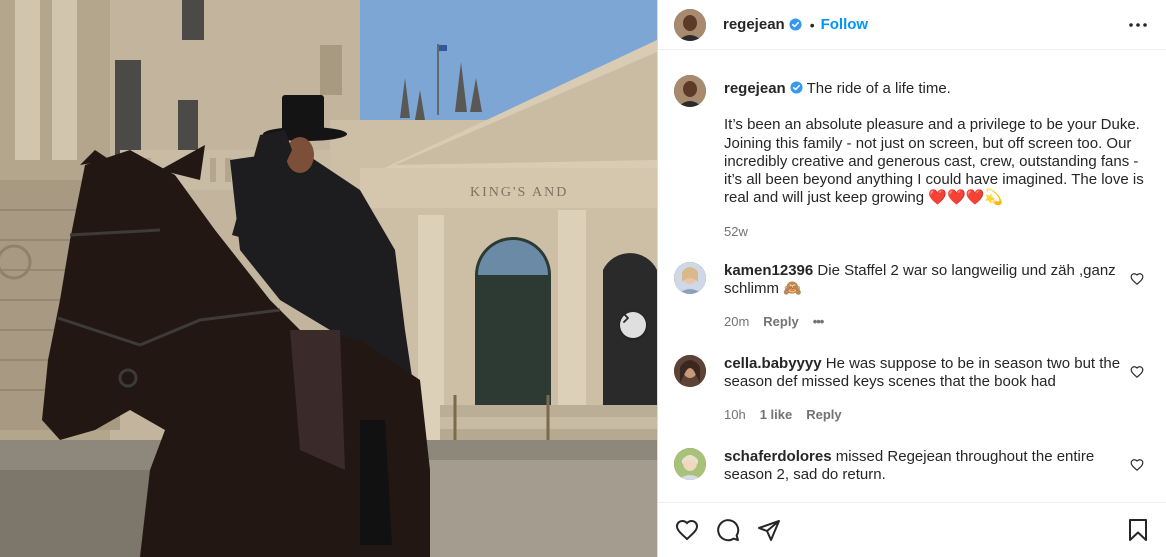 This screenshot has width=1166, height=557. What do you see at coordinates (939, 232) in the screenshot?
I see `post-timestamp: 52w` at bounding box center [939, 232].